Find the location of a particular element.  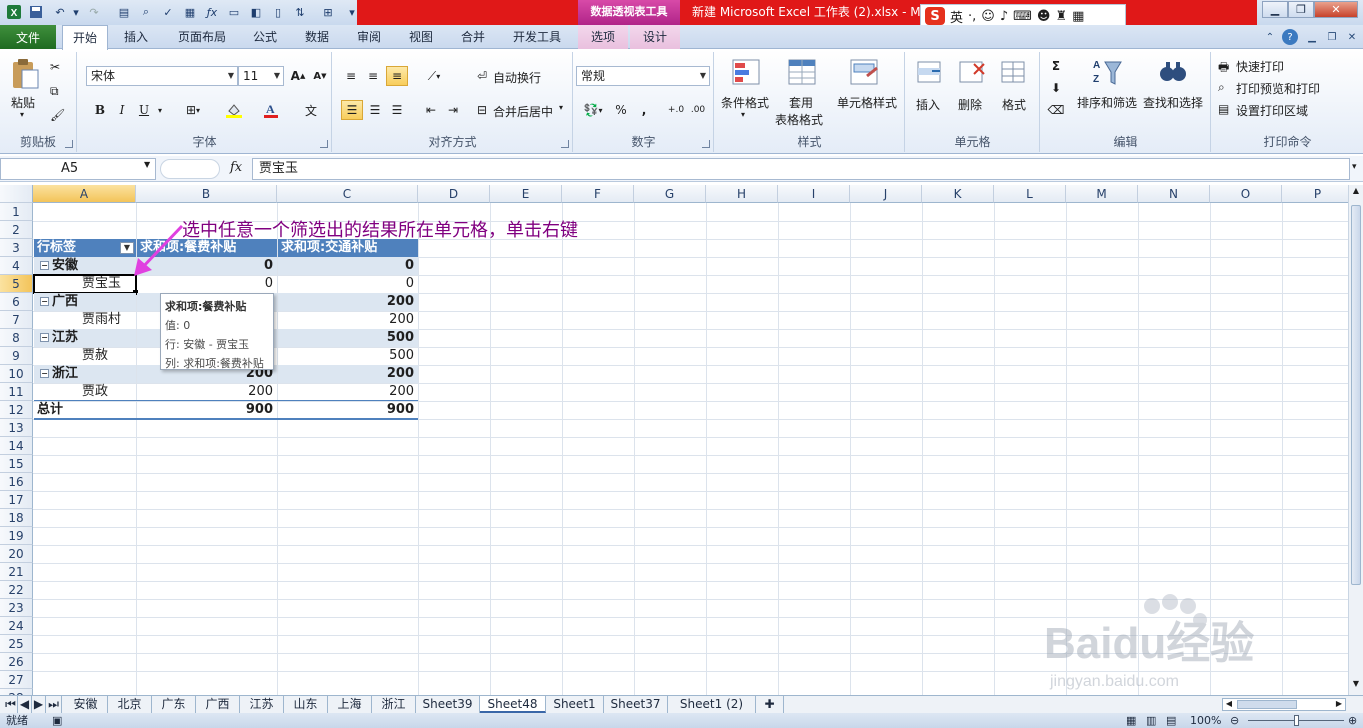

conditional-format-button: 条件格式 is located at coordinates (745, 102).